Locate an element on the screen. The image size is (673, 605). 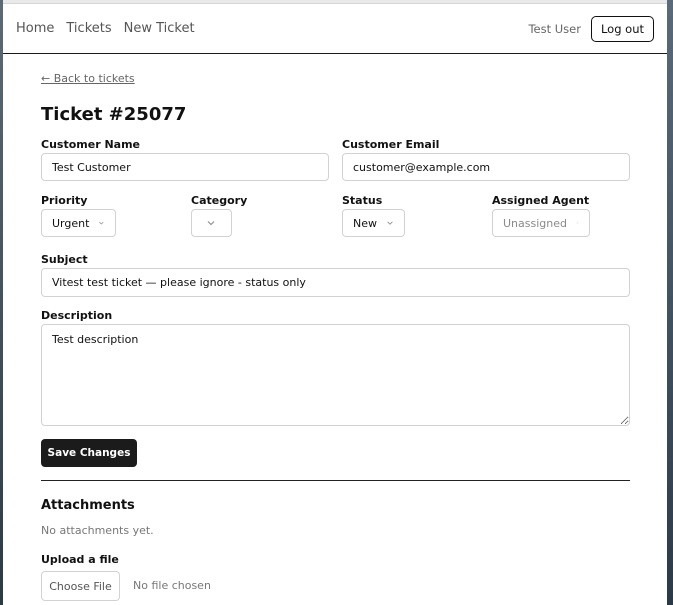
nav-tickets-link: Tickets is located at coordinates (88, 28).